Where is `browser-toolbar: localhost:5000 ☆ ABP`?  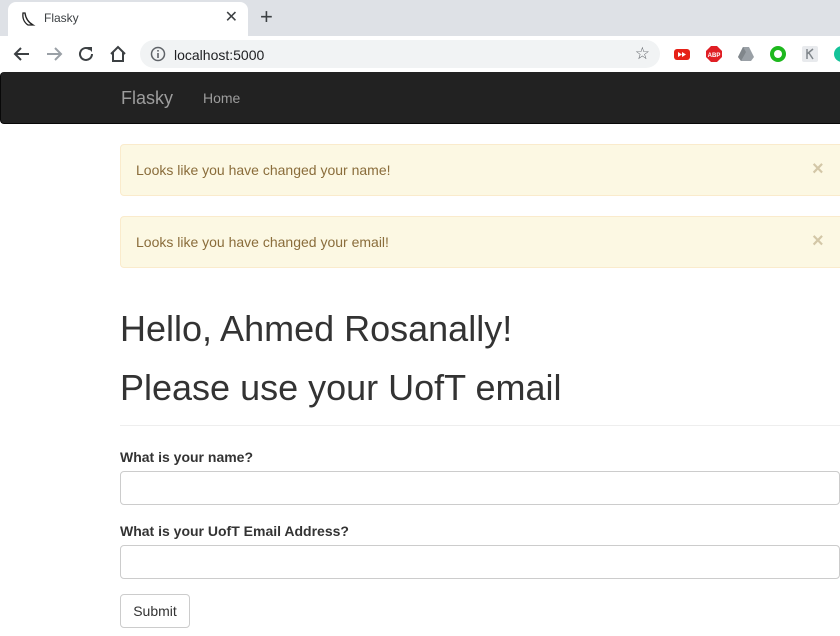 browser-toolbar: localhost:5000 ☆ ABP is located at coordinates (420, 54).